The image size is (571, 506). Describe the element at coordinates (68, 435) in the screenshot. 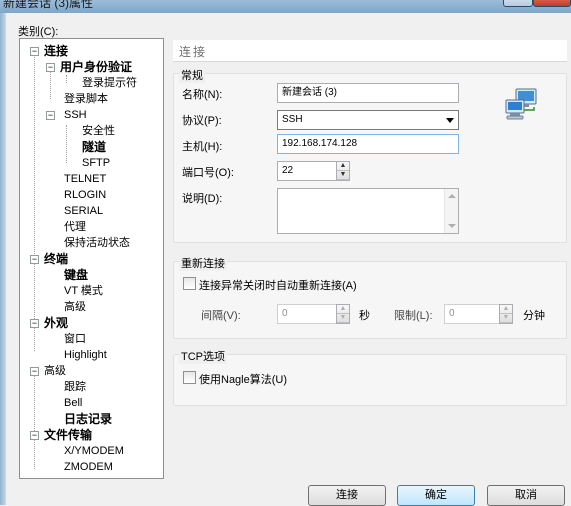

I see `tree-item-file-transfer: 文件传输` at that location.